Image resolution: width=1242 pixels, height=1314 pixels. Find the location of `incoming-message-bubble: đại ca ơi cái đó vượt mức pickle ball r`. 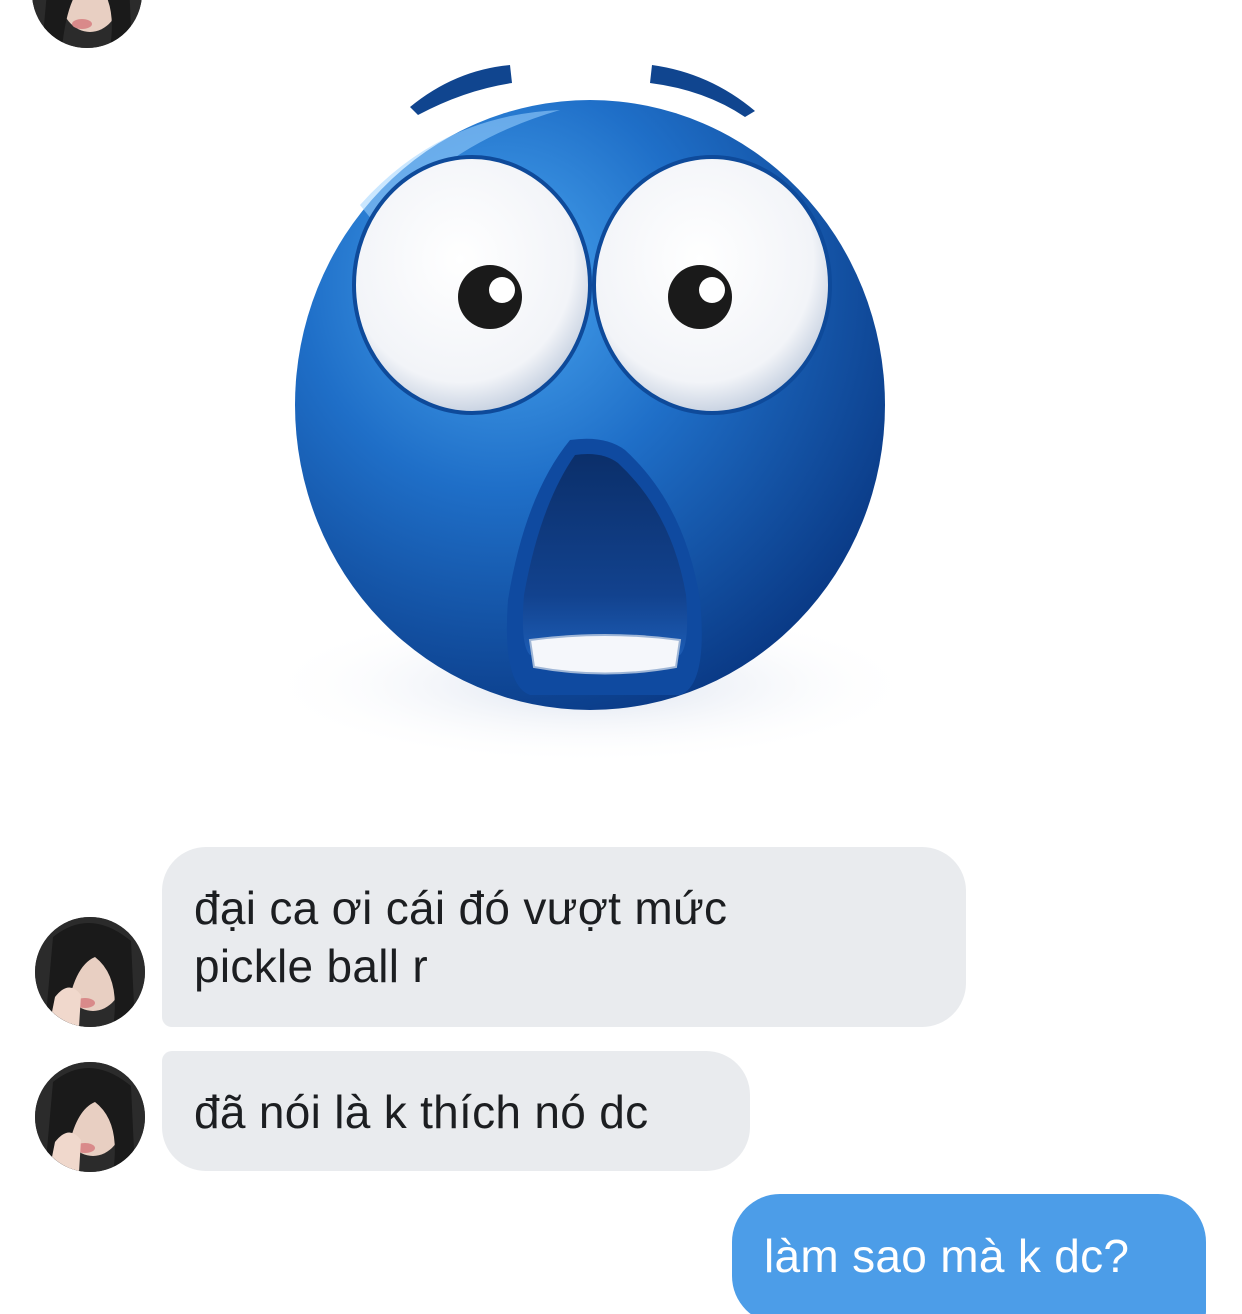

incoming-message-bubble: đại ca ơi cái đó vượt mức pickle ball r is located at coordinates (564, 937).